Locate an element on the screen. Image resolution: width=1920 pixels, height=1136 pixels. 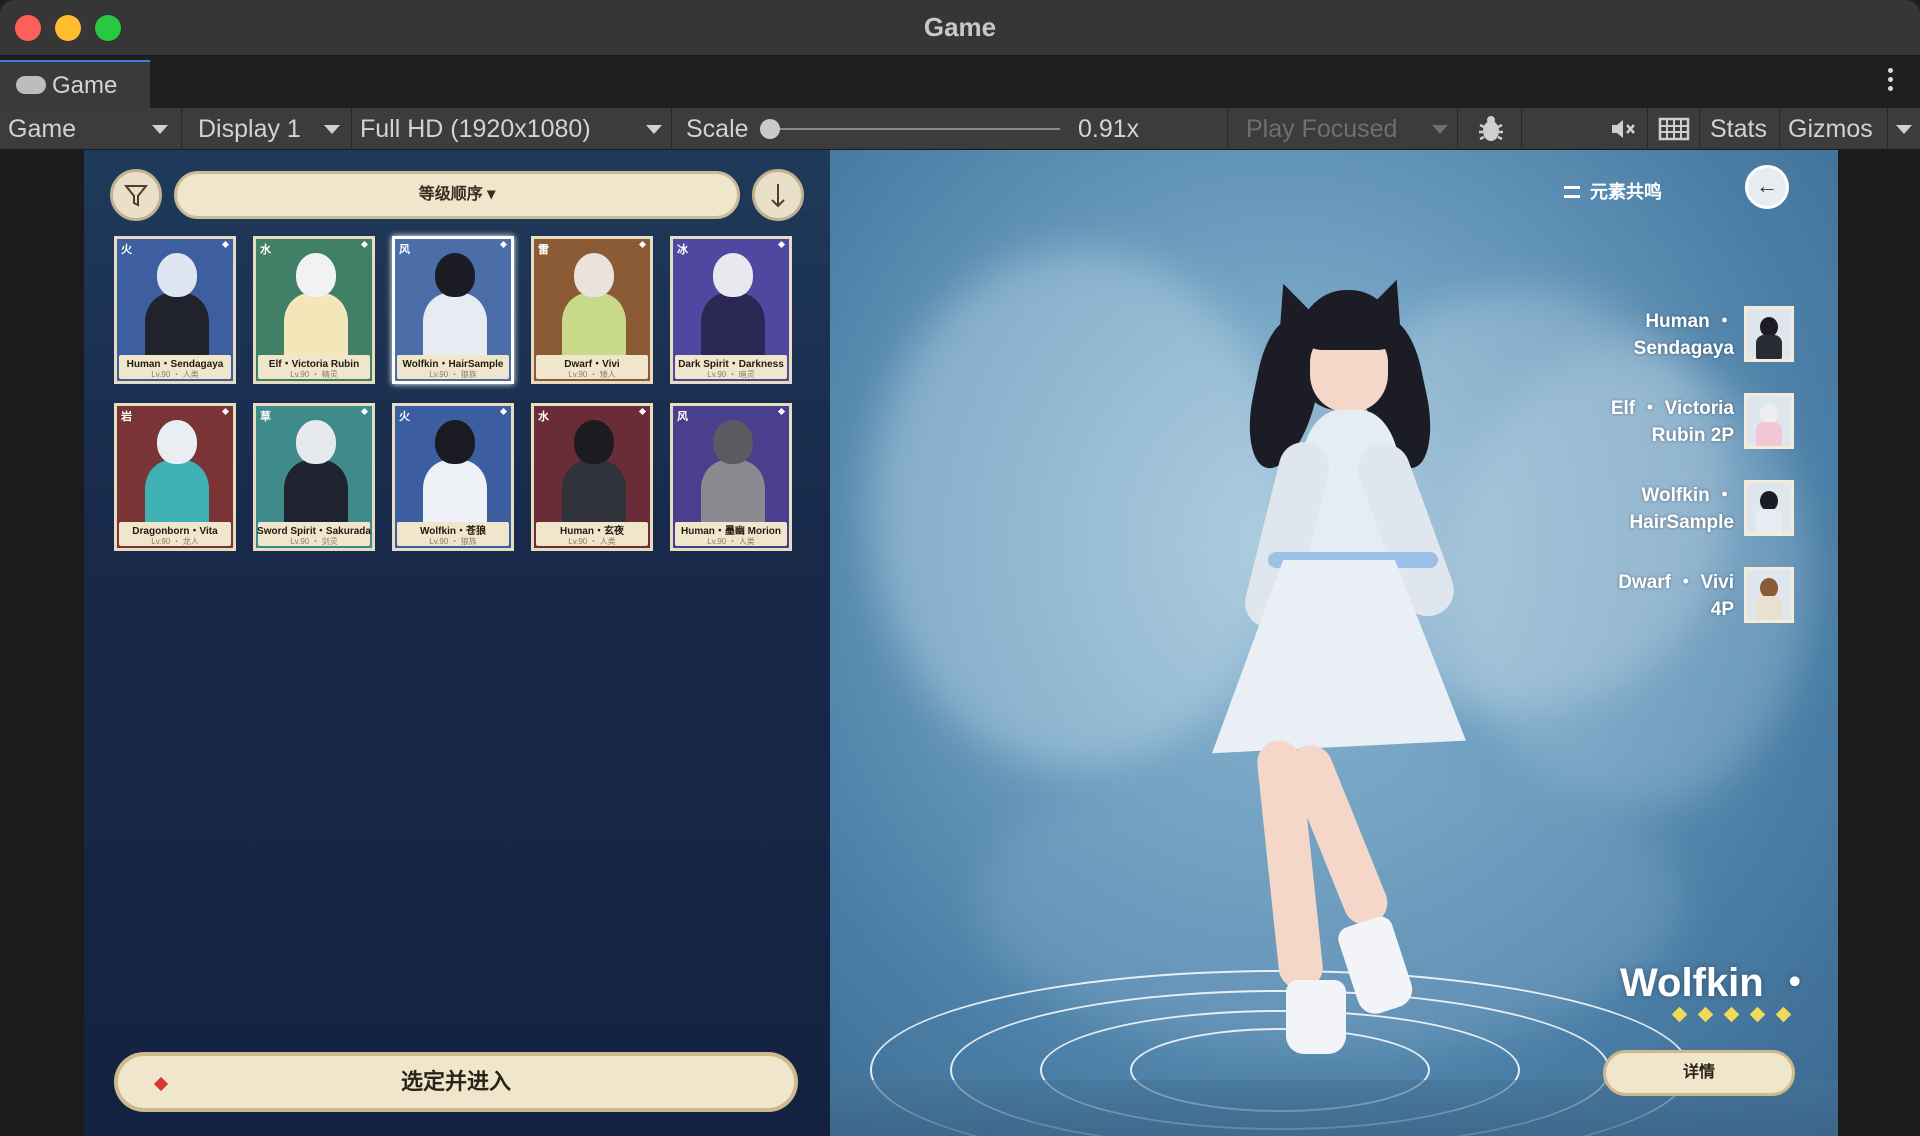
element-badge: 草 is located at coordinates (265, 417).